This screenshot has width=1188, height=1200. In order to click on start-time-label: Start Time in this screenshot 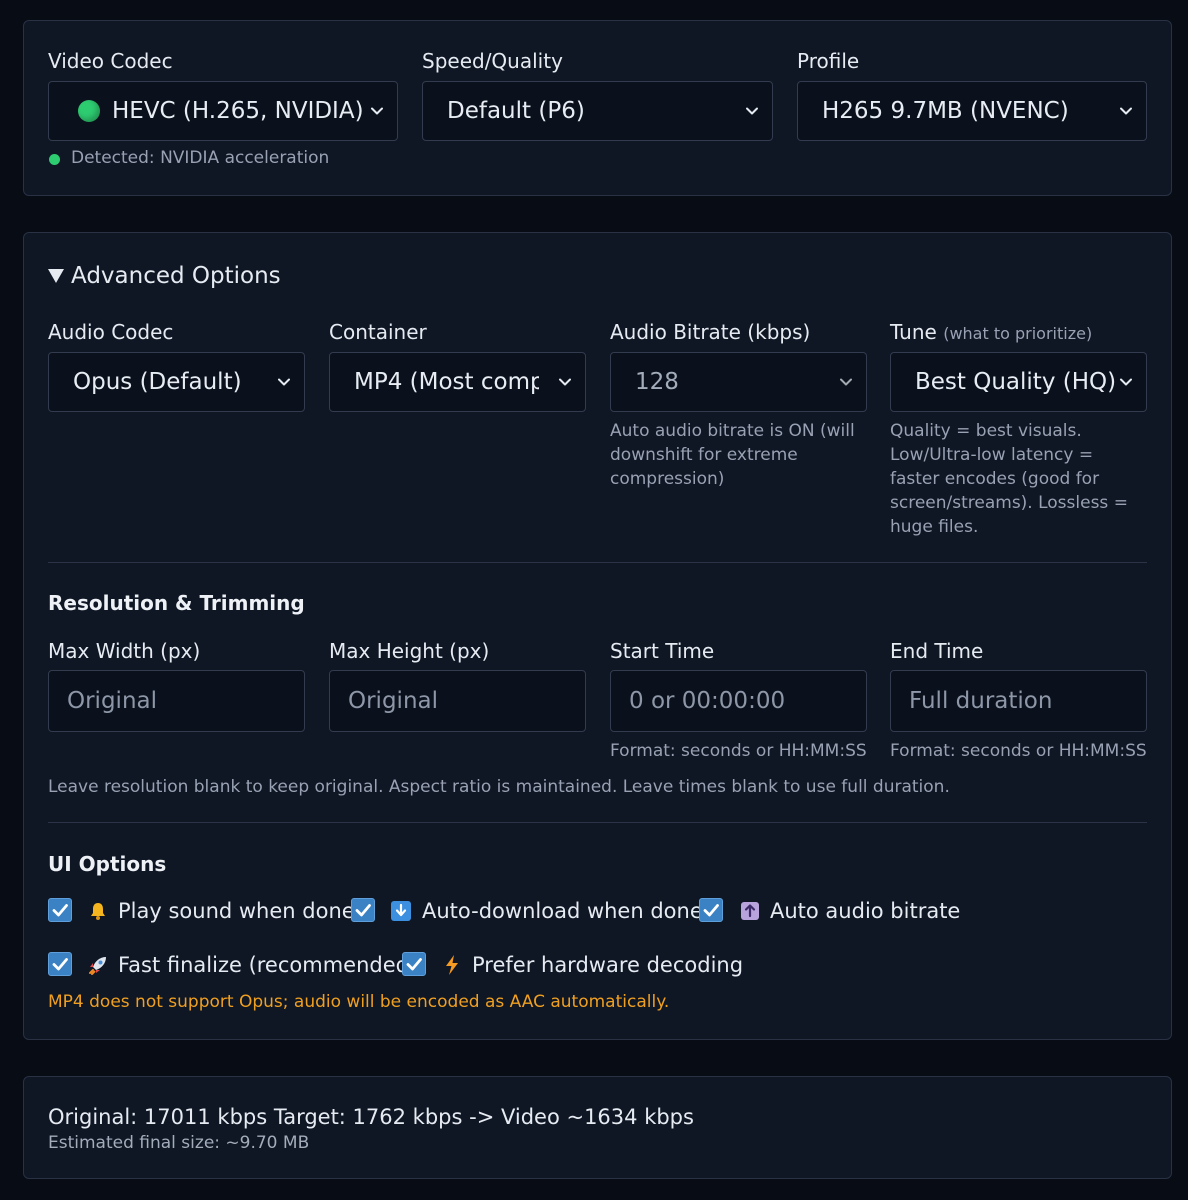, I will do `click(662, 651)`.